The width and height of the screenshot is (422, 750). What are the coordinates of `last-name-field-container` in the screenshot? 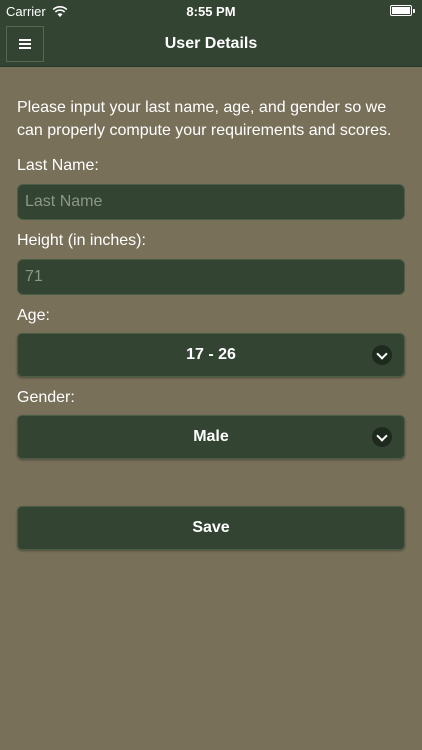 It's located at (211, 202).